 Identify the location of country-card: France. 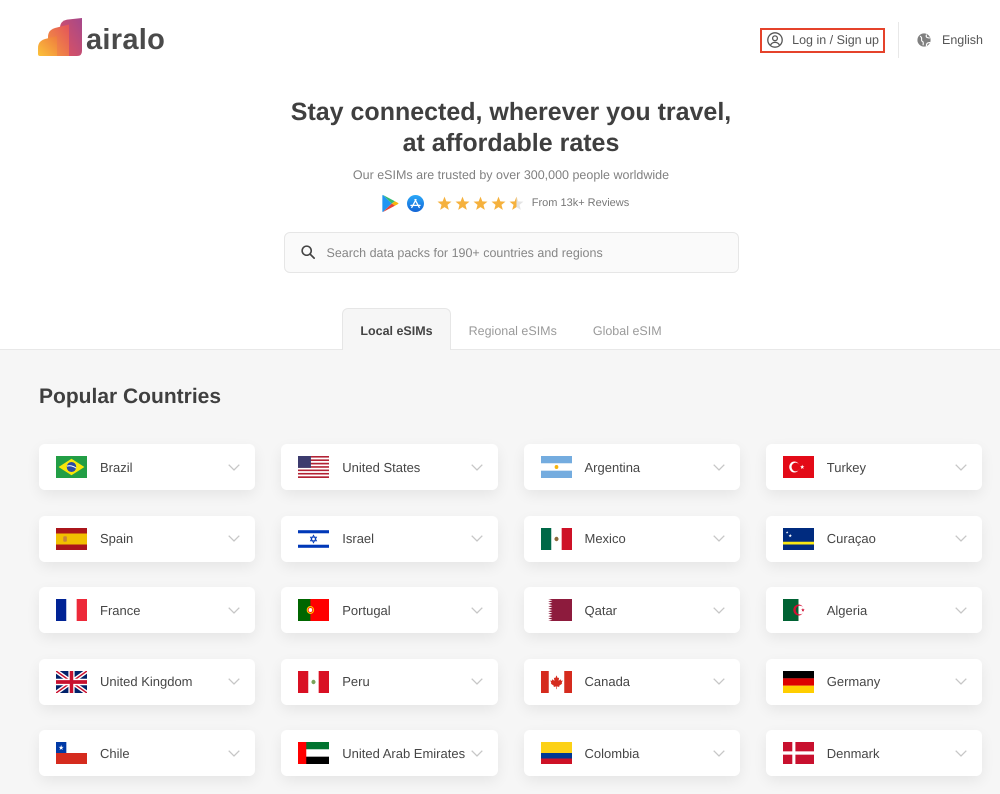
(147, 610).